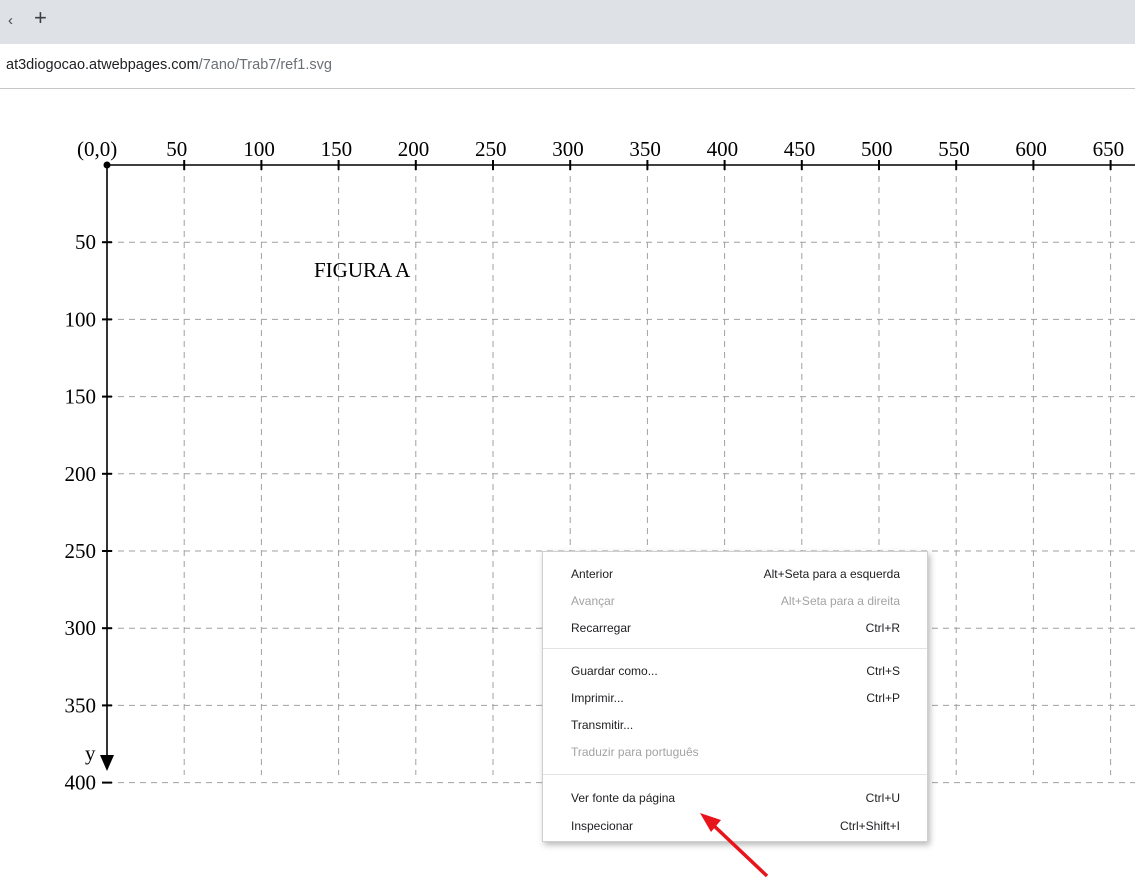  Describe the element at coordinates (337, 149) in the screenshot. I see `x-tick-label: 150` at that location.